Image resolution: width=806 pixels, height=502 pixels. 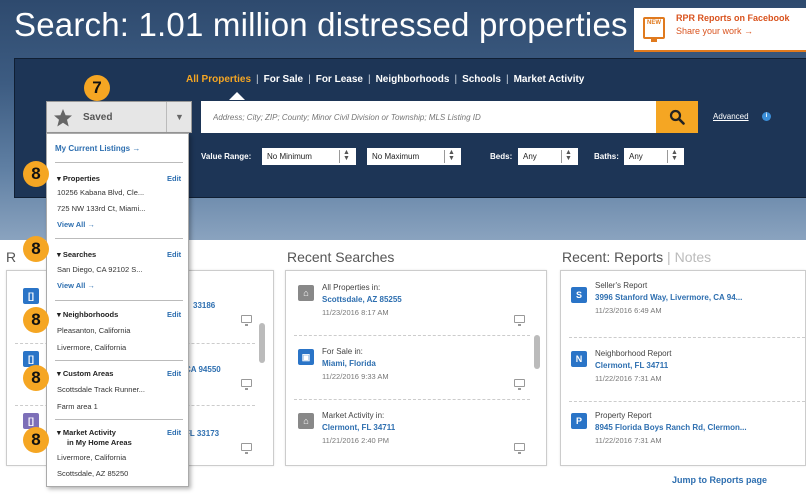 I want to click on tab-schools: Schools, so click(x=481, y=79).